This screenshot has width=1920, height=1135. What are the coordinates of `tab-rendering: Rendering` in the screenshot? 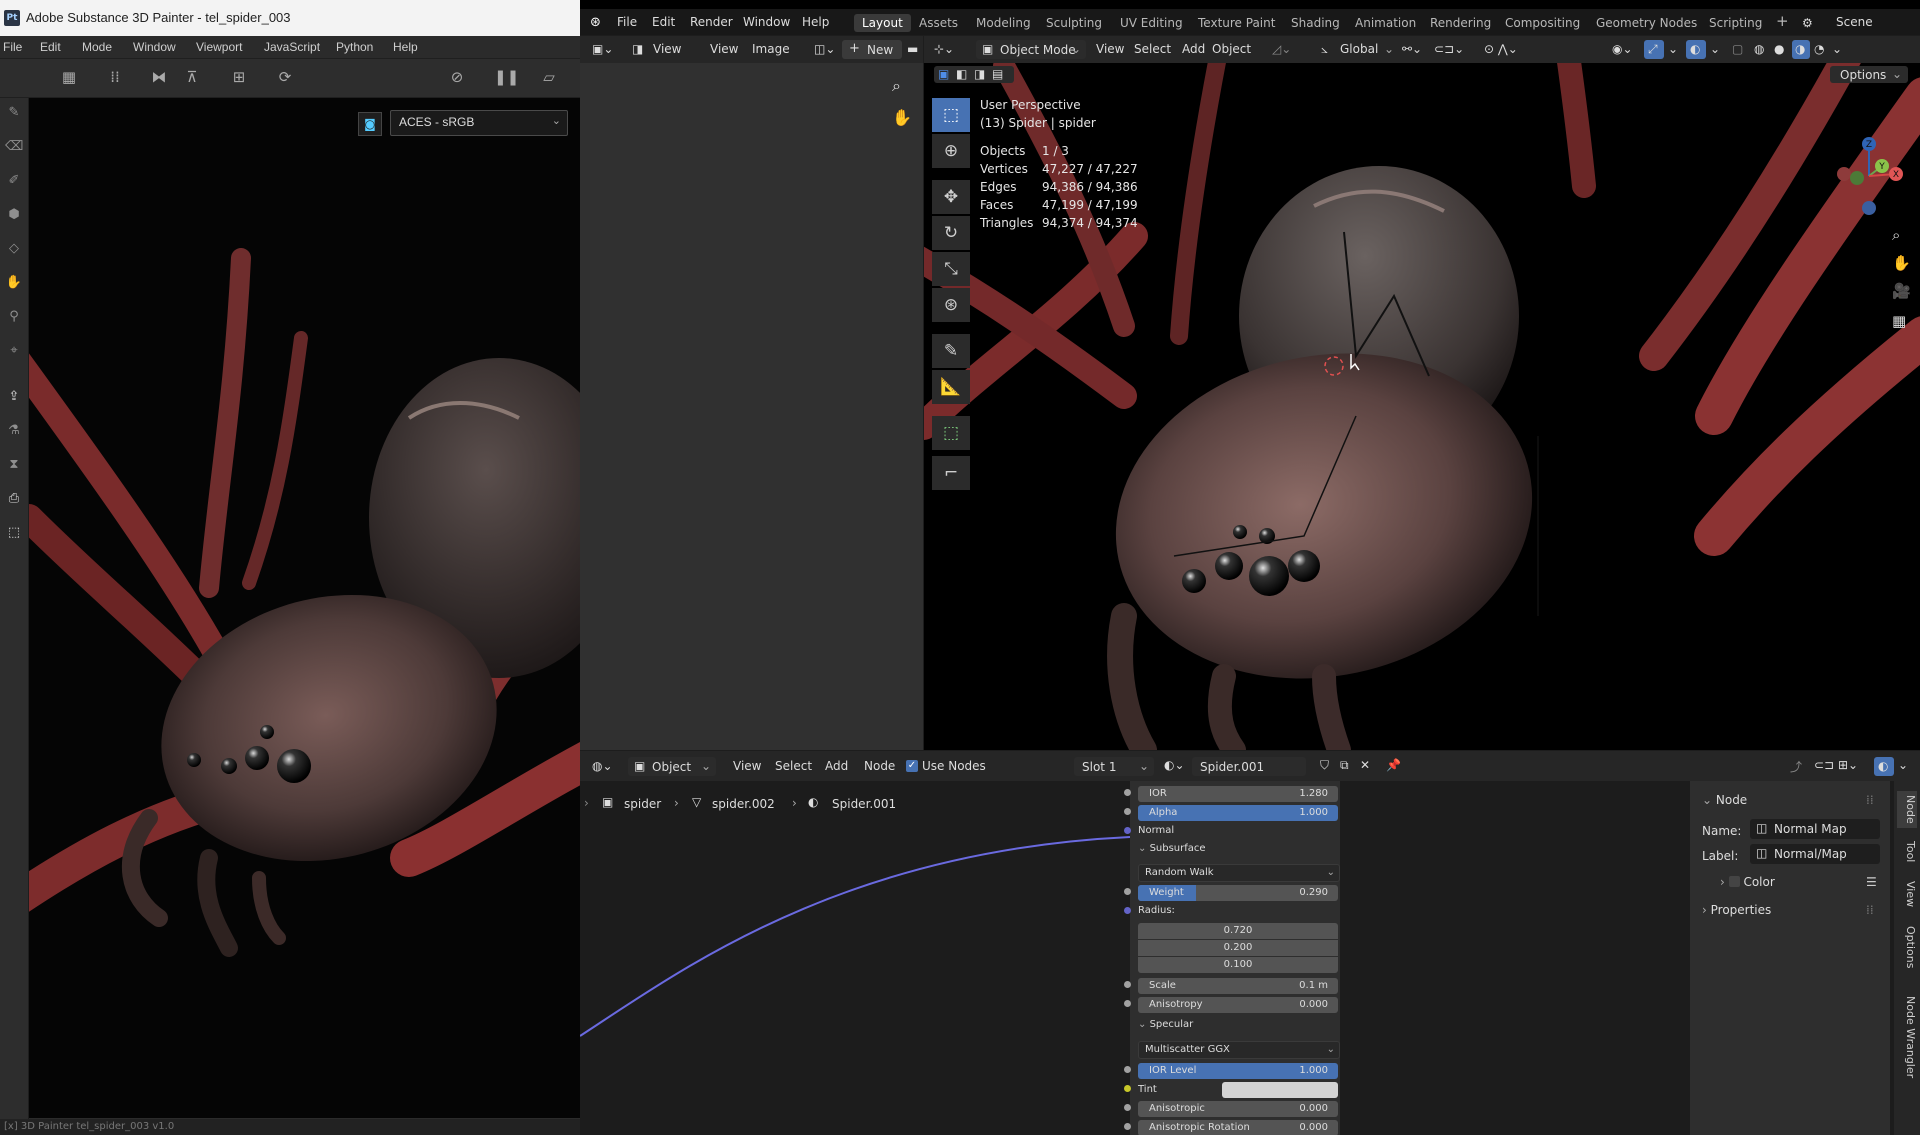 It's located at (1460, 23).